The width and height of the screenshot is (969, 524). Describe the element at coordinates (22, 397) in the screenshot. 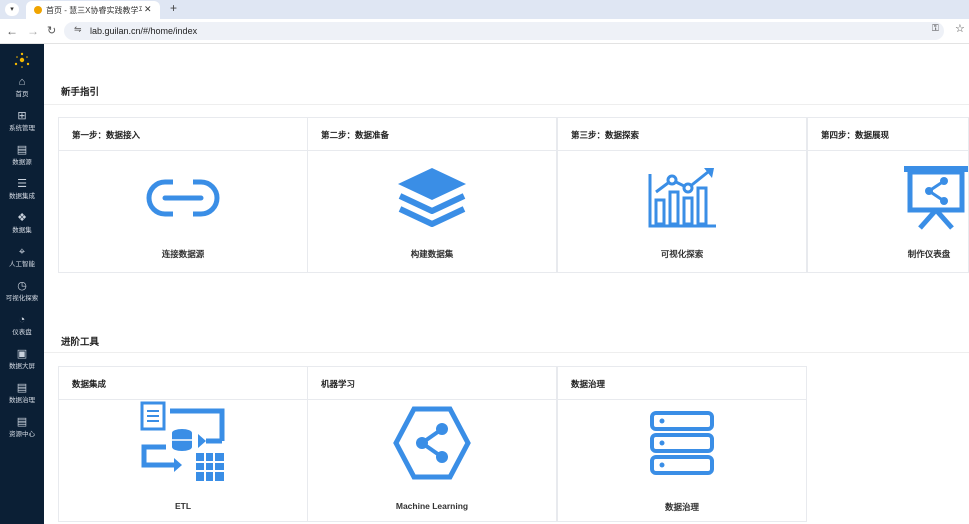

I see `sidebar-item-governance: ▤ 数据治理` at that location.